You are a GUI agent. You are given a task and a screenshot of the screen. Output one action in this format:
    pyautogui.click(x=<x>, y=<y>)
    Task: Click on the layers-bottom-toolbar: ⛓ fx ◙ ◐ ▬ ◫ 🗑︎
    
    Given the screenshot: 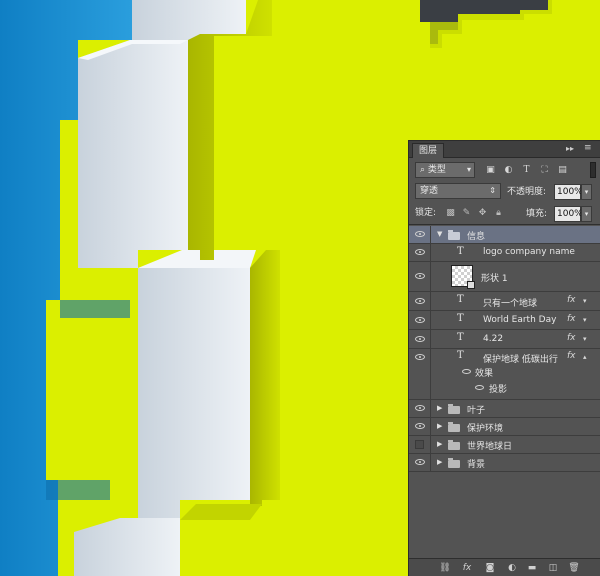 What is the action you would take?
    pyautogui.click(x=504, y=567)
    